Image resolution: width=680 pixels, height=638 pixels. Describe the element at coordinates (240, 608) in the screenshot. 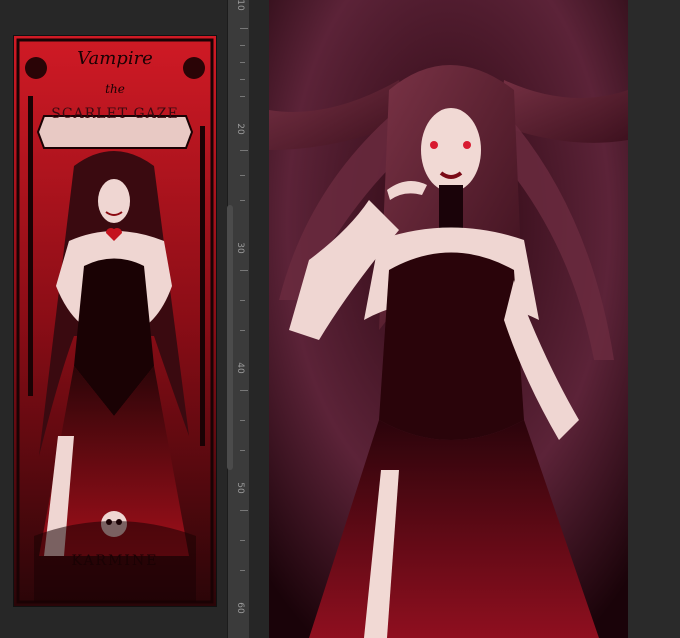

I see `ruler-label-60: 60` at that location.